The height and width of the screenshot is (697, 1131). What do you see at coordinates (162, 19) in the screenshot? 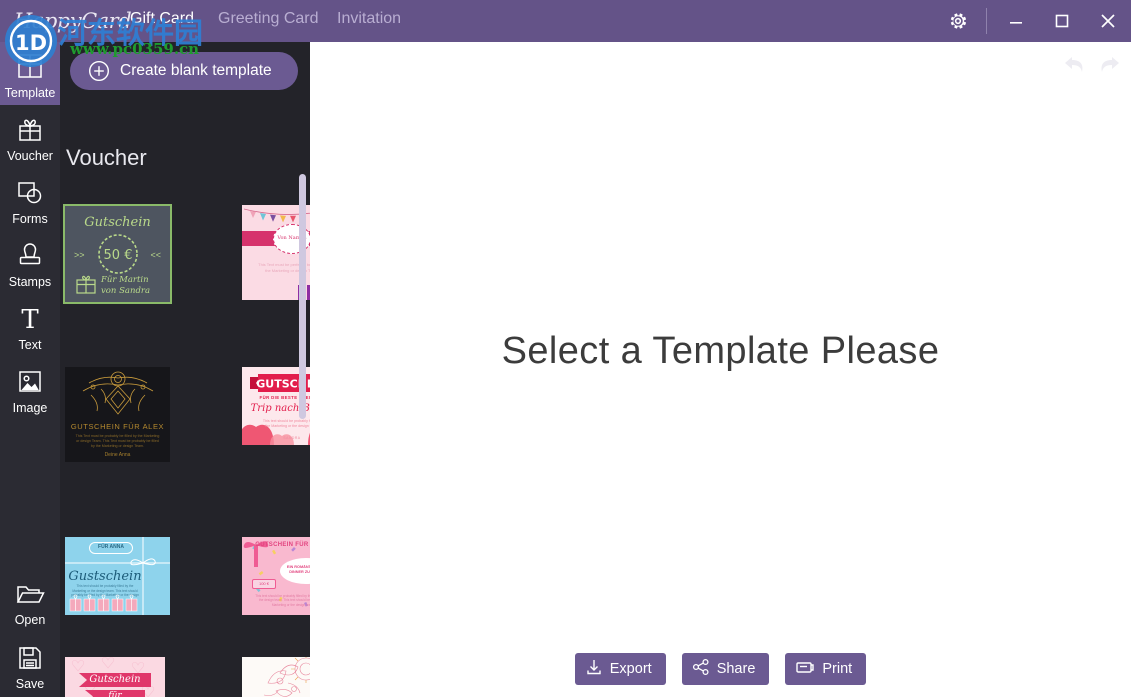
I see `tab-gift-card: Gift Card` at bounding box center [162, 19].